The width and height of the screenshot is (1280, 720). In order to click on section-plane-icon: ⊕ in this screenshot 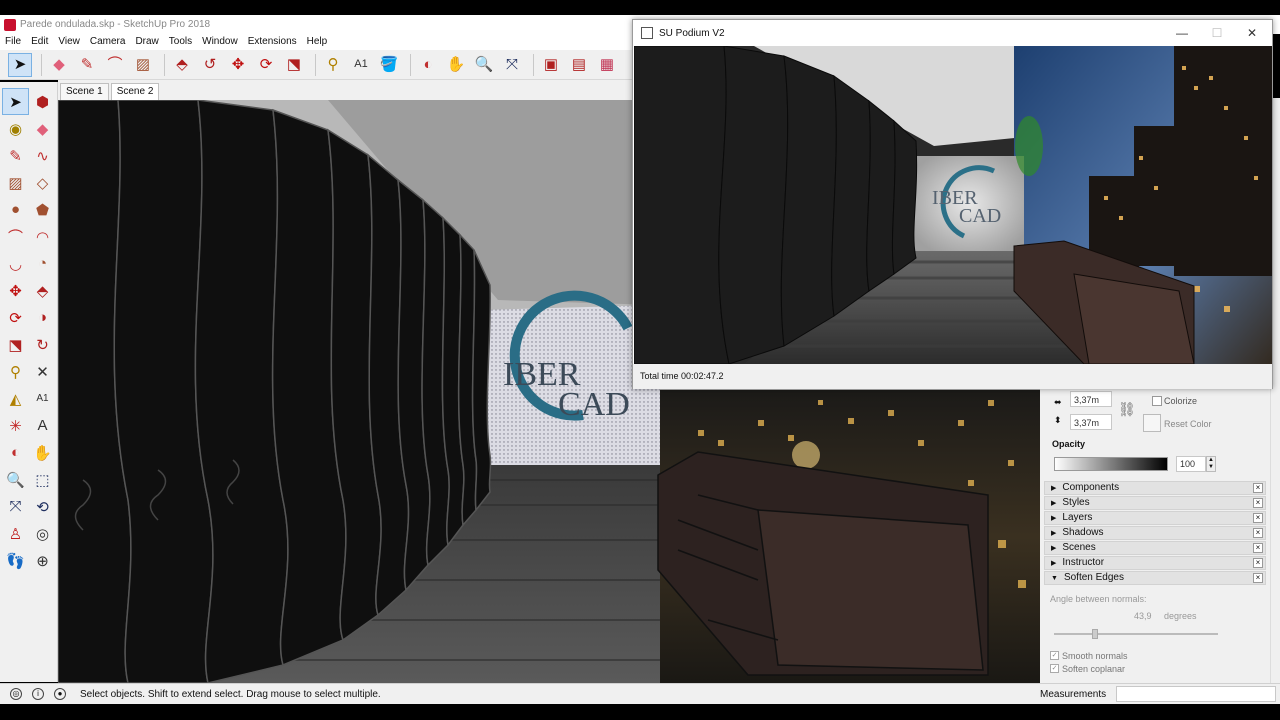, I will do `click(42, 560)`.